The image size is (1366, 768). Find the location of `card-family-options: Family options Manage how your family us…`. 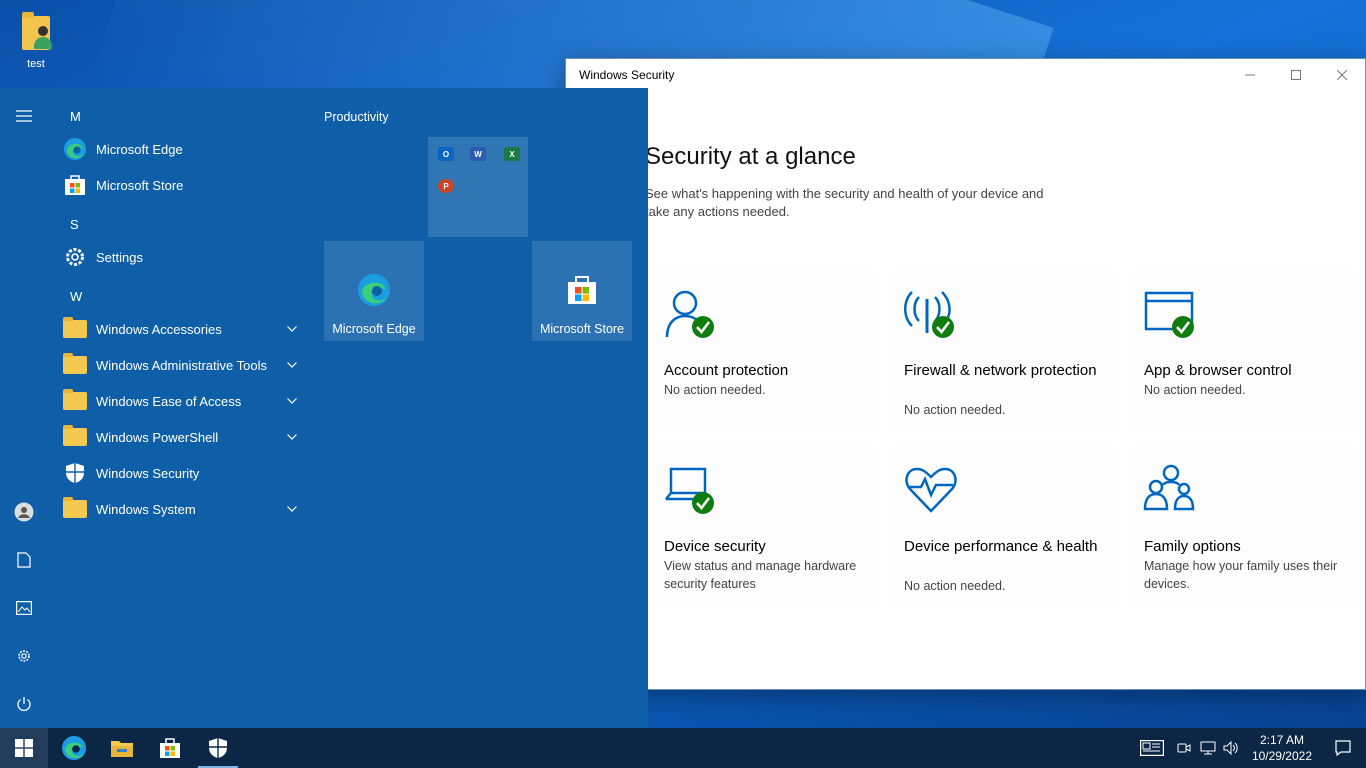

card-family-options: Family options Manage how your family us… is located at coordinates (1244, 527).